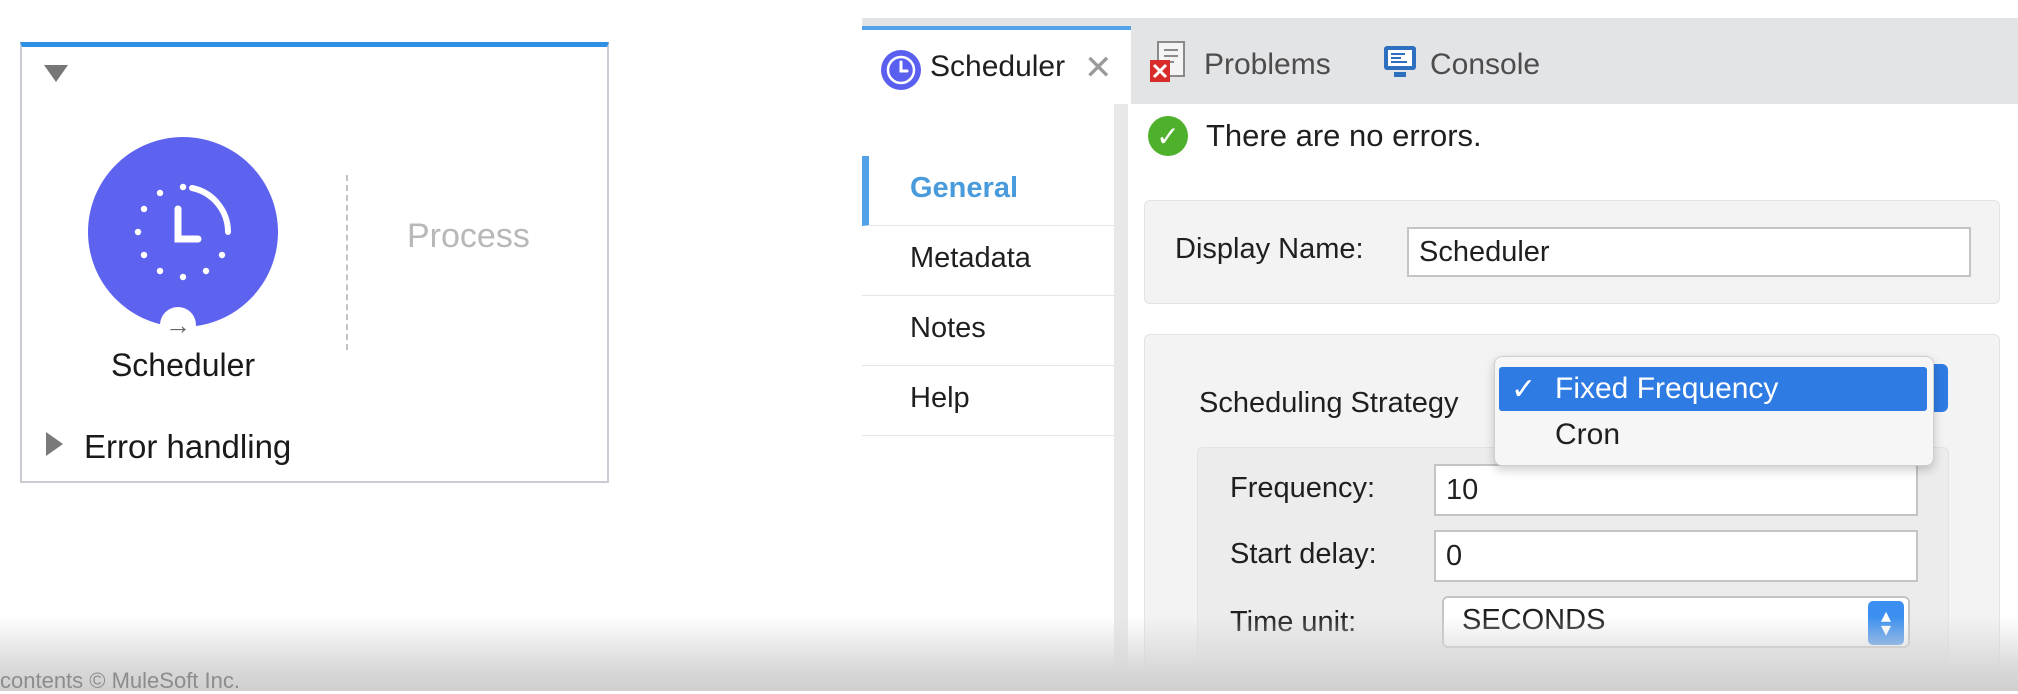 The height and width of the screenshot is (694, 2018). What do you see at coordinates (948, 328) in the screenshot?
I see `nav-item-label: Notes` at bounding box center [948, 328].